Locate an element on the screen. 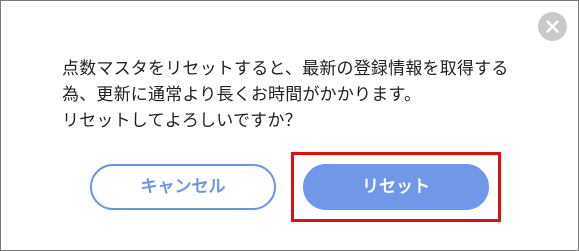  close-button is located at coordinates (552, 26).